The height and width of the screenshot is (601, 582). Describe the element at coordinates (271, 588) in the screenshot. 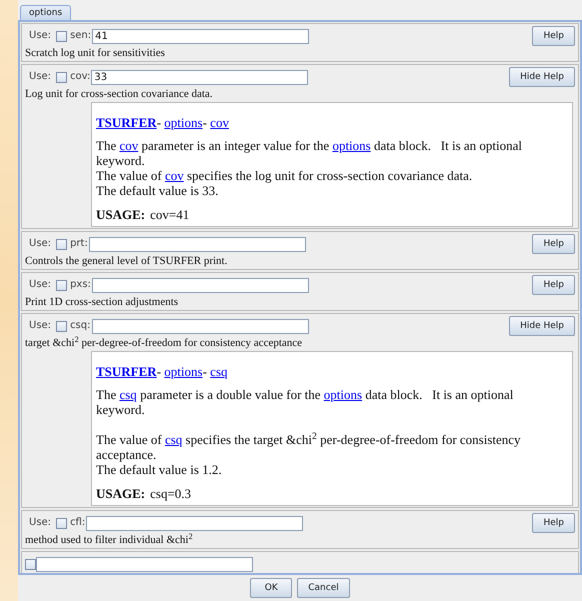

I see `ok-button: OK` at that location.